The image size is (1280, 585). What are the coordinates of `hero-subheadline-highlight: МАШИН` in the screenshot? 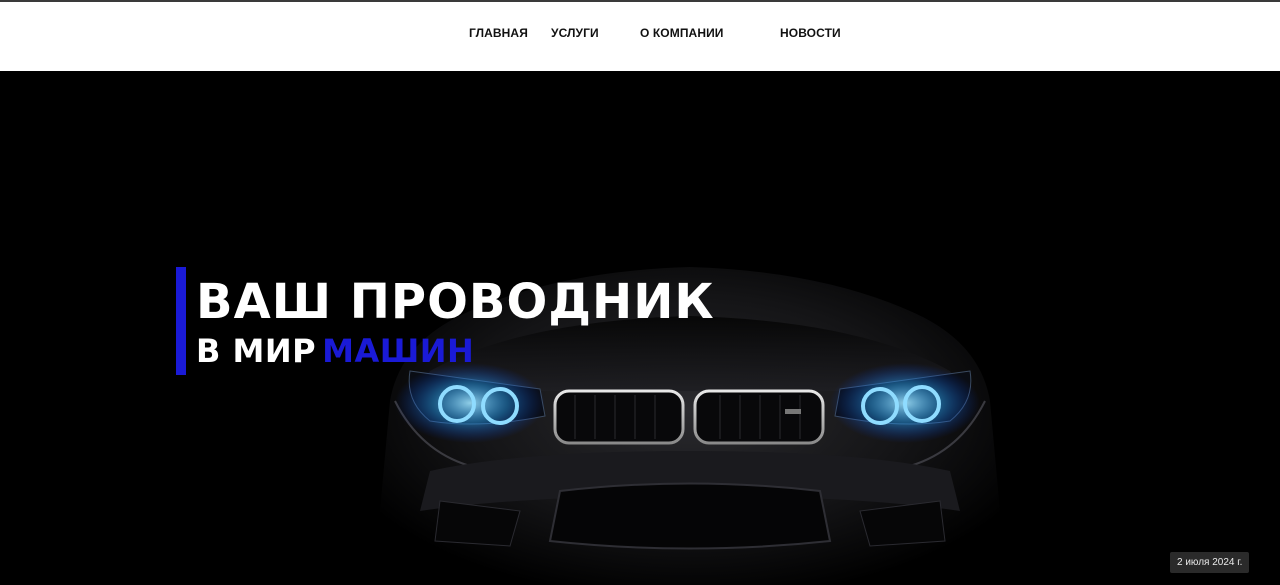 It's located at (398, 351).